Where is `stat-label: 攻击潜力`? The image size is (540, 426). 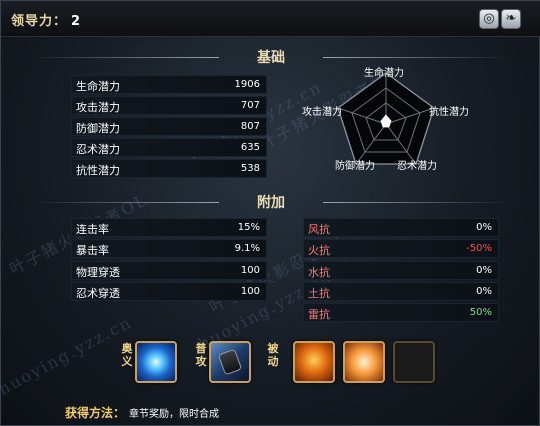
stat-label: 攻击潜力 is located at coordinates (98, 107).